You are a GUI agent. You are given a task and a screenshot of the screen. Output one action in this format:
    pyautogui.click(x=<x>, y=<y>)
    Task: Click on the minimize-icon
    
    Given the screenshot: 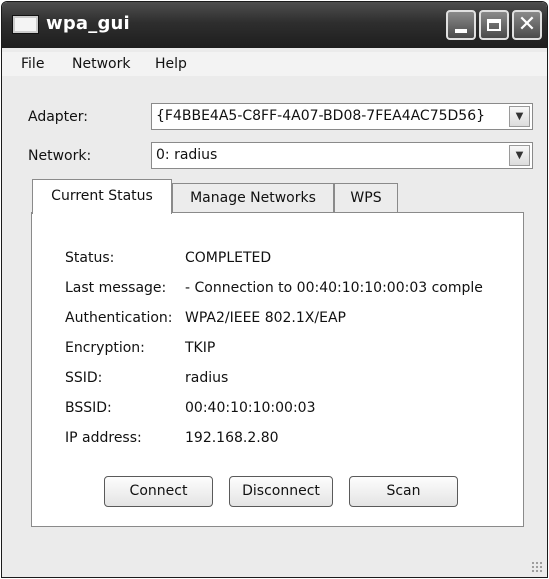 What is the action you would take?
    pyautogui.click(x=461, y=31)
    